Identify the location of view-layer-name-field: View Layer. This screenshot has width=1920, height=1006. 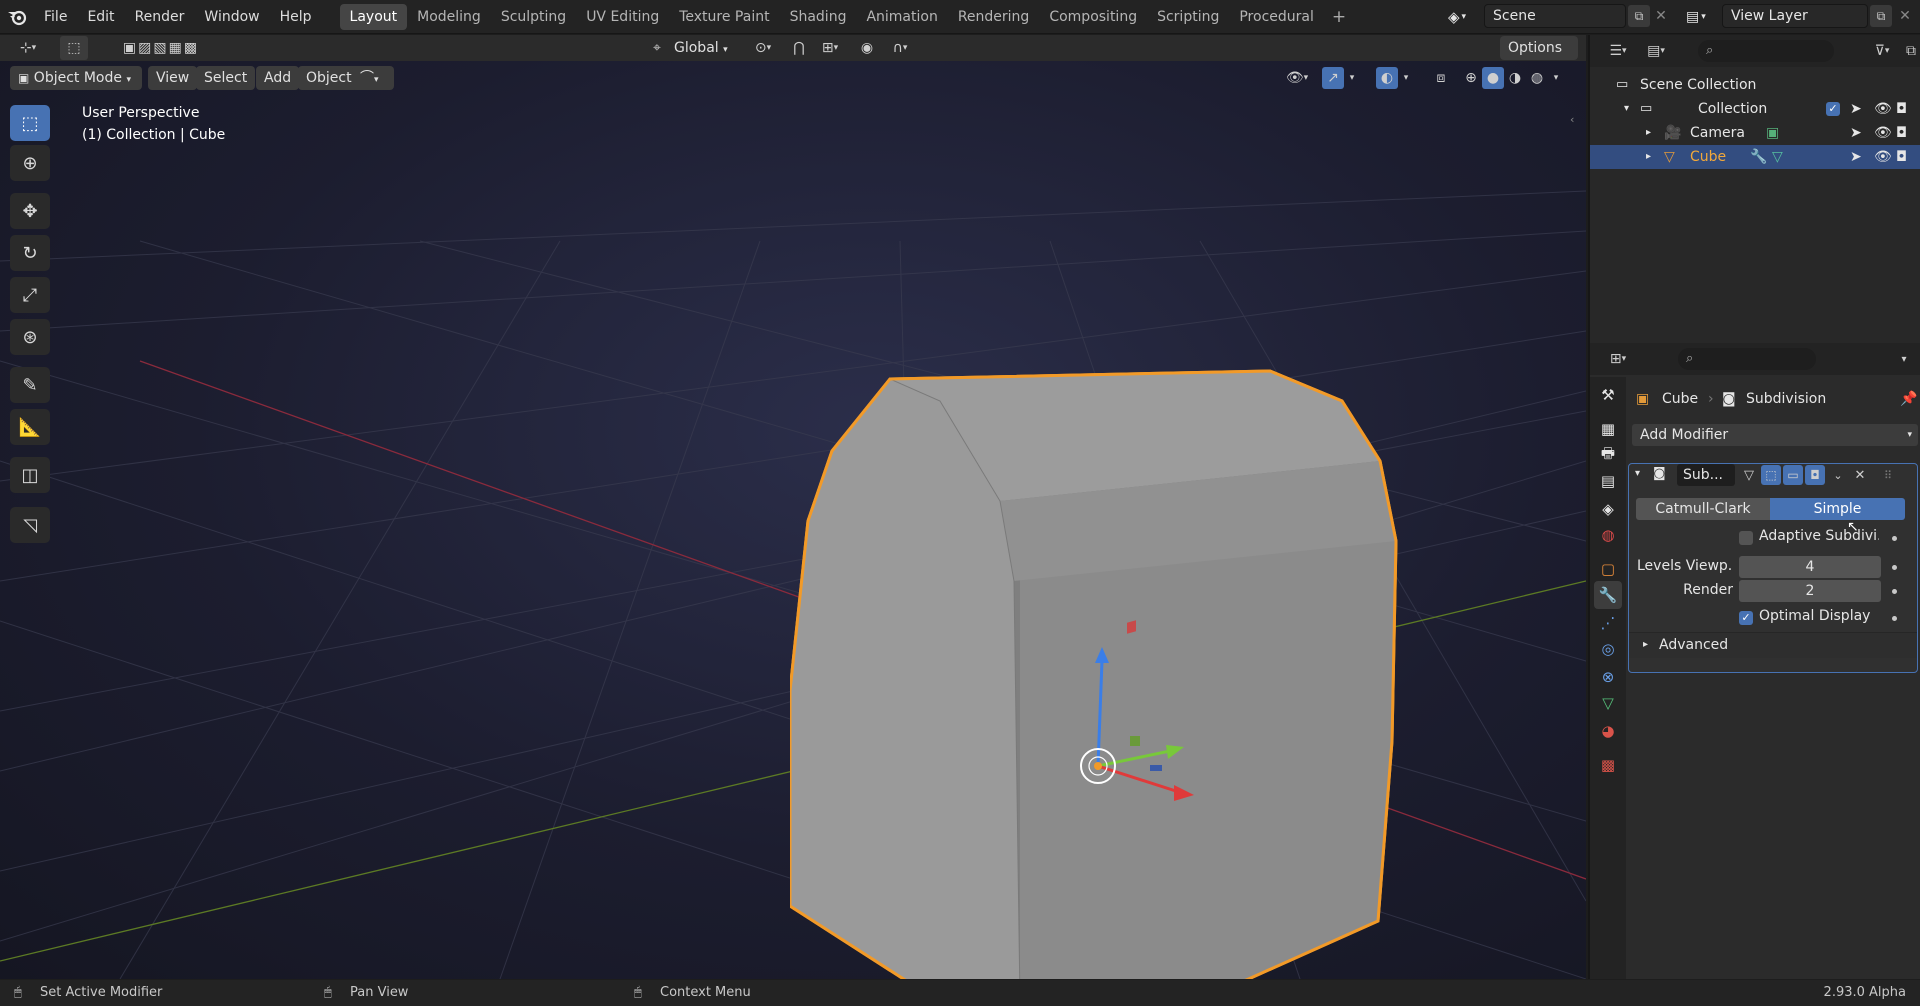
(1795, 16).